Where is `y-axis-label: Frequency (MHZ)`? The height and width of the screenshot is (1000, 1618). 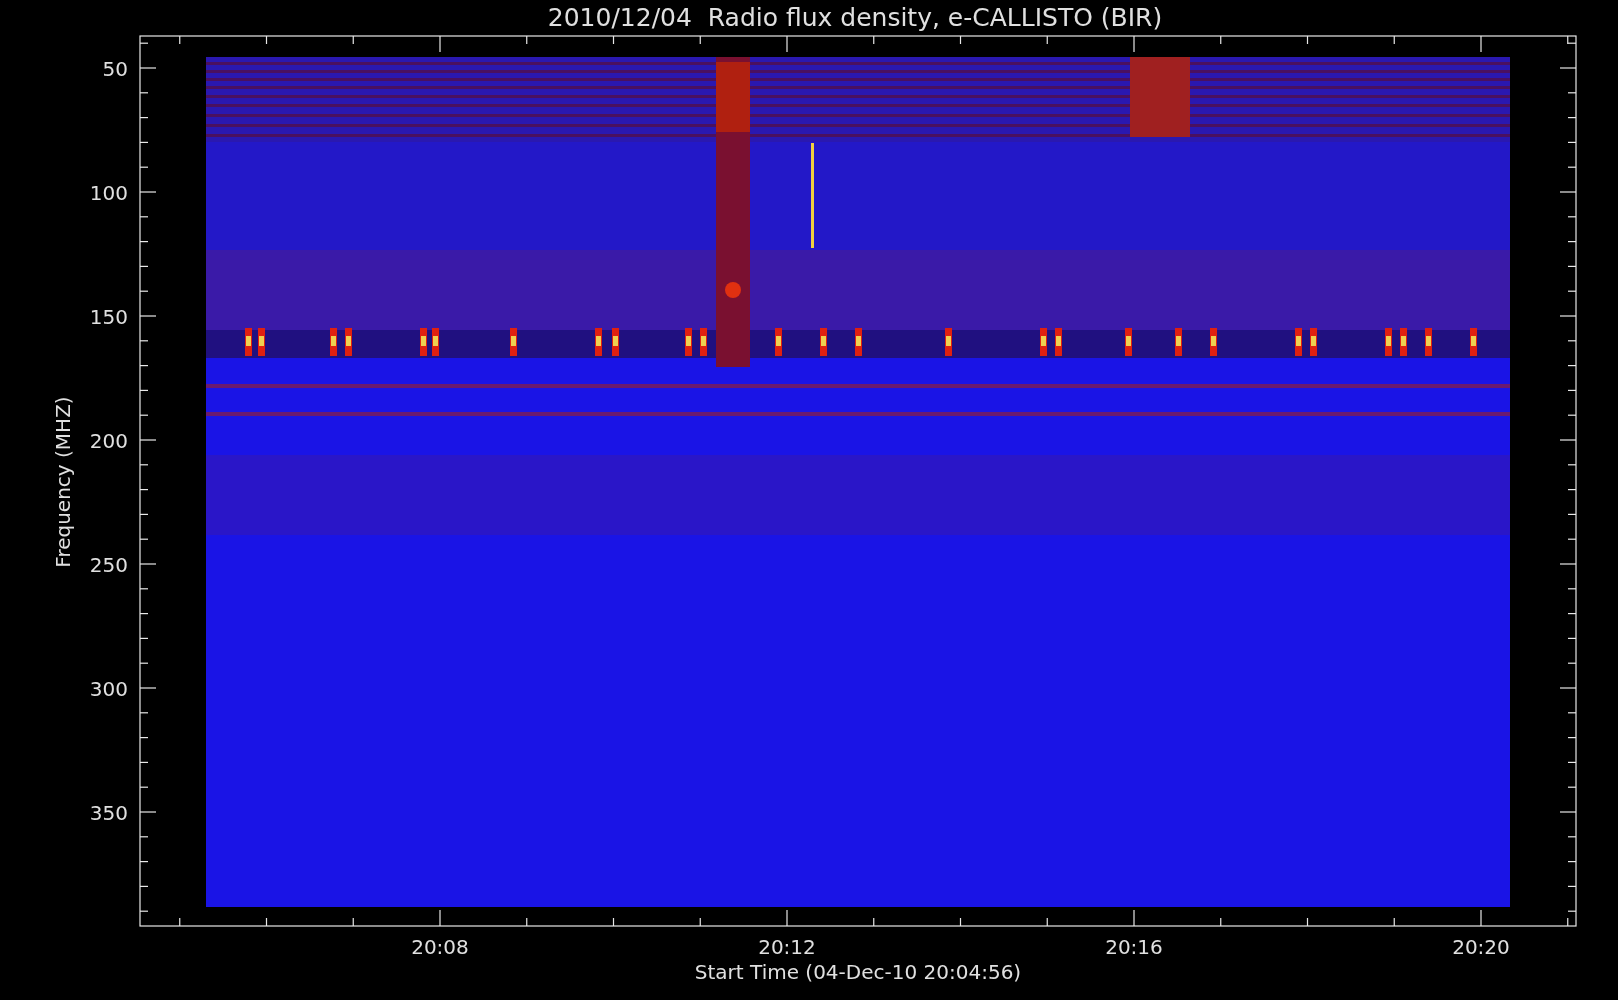 y-axis-label: Frequency (MHZ) is located at coordinates (63, 482).